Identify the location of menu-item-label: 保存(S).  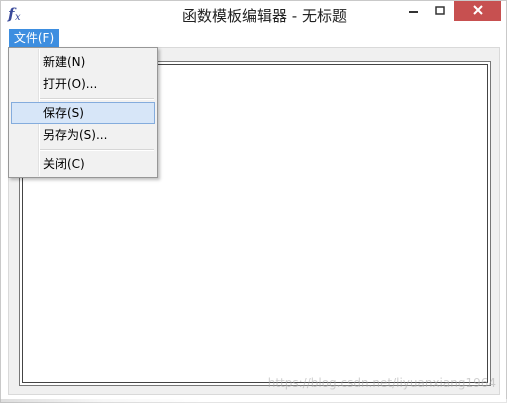
(63, 113).